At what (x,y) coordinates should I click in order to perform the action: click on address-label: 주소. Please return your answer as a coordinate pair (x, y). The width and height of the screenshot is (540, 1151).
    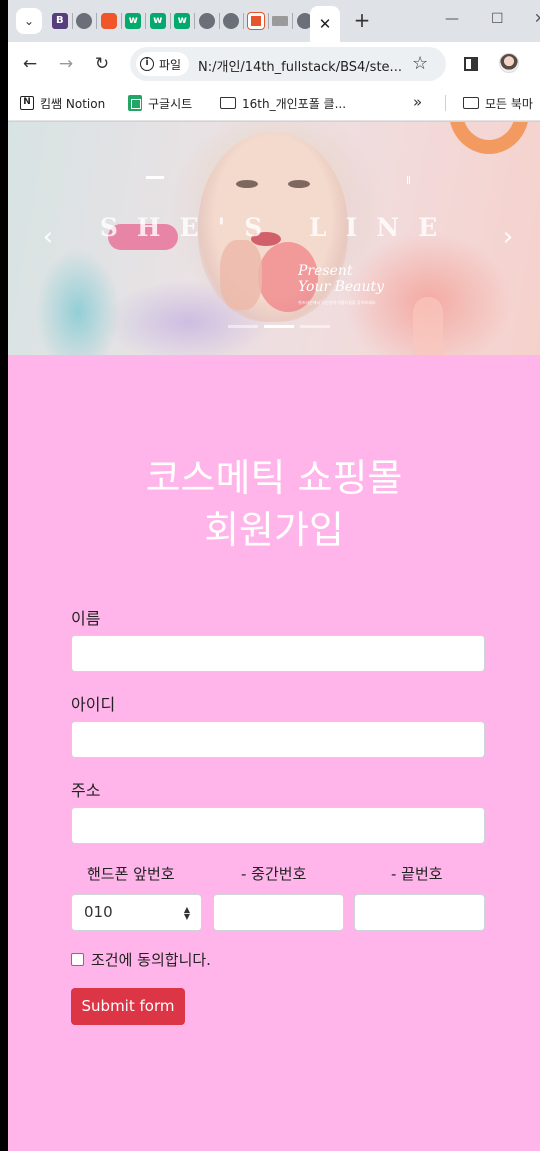
    Looking at the image, I should click on (86, 790).